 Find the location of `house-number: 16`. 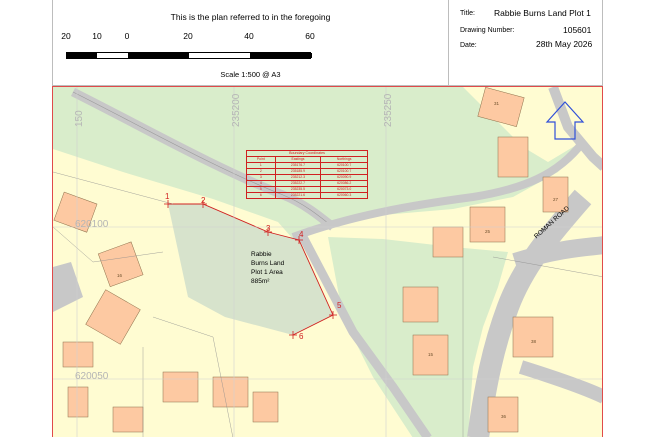

house-number: 16 is located at coordinates (120, 275).